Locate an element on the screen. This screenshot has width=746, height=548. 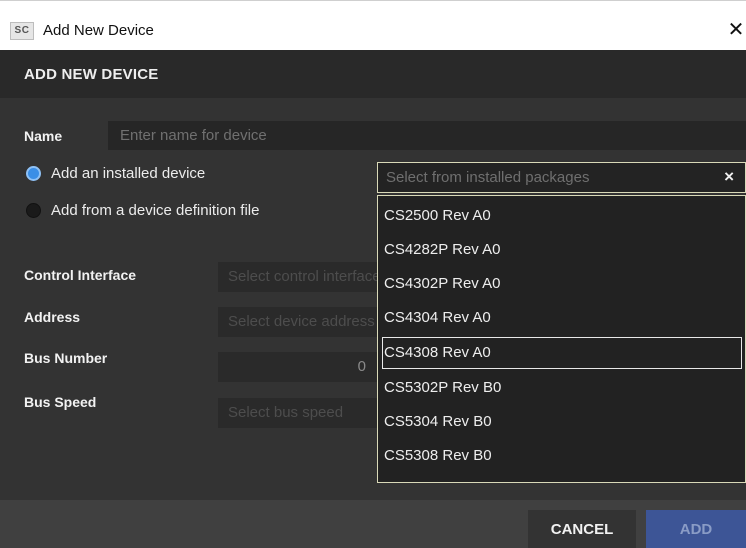
window-title-bar: SC Add New Device ✕ is located at coordinates (373, 25).